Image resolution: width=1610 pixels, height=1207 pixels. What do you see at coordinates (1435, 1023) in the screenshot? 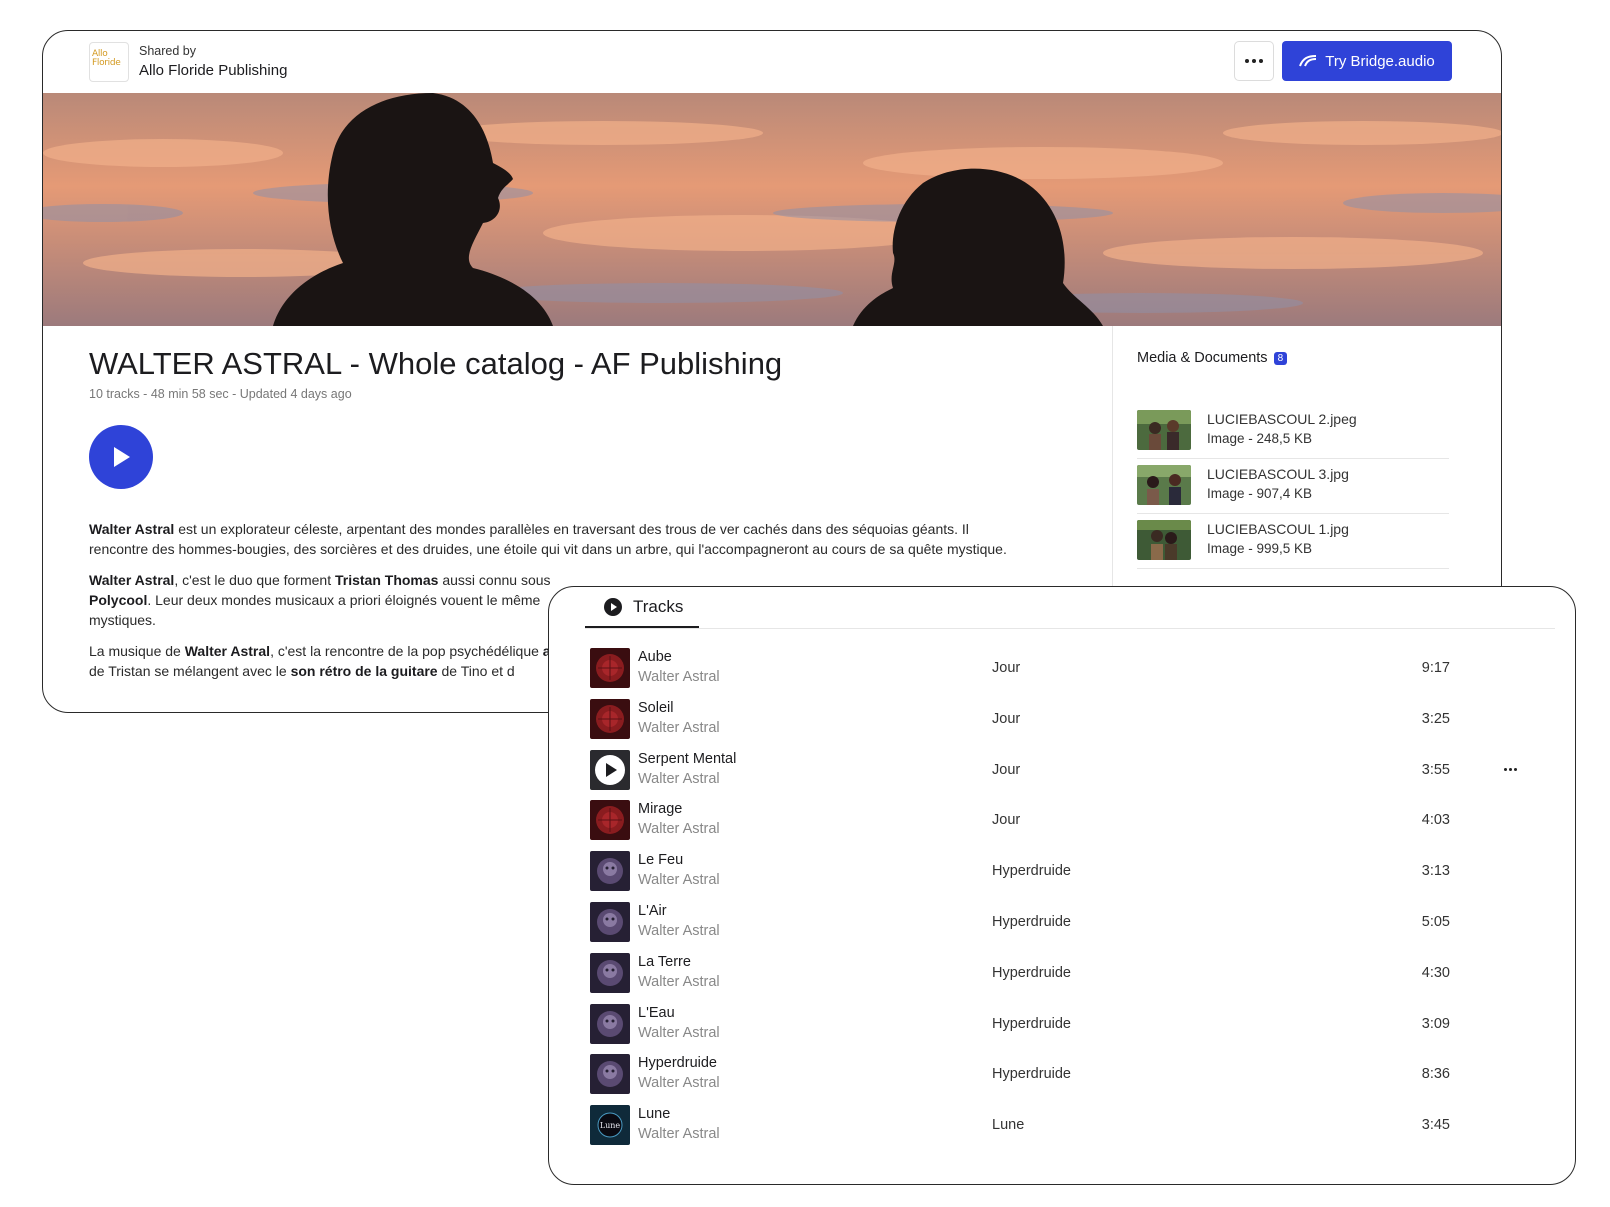
I see `track-duration: 3:09` at bounding box center [1435, 1023].